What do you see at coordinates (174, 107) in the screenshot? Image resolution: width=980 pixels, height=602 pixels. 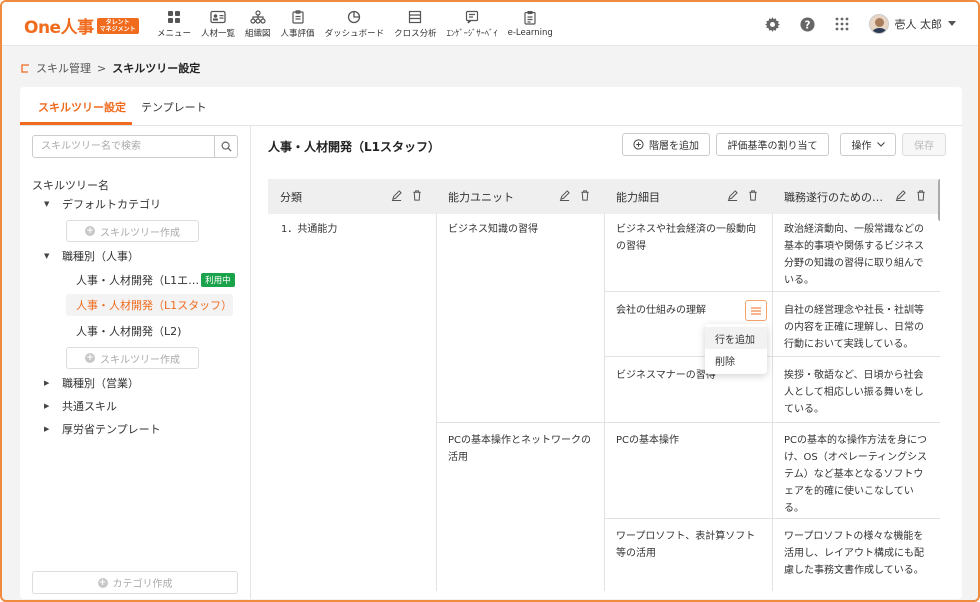 I see `tab-template: テンプレート` at bounding box center [174, 107].